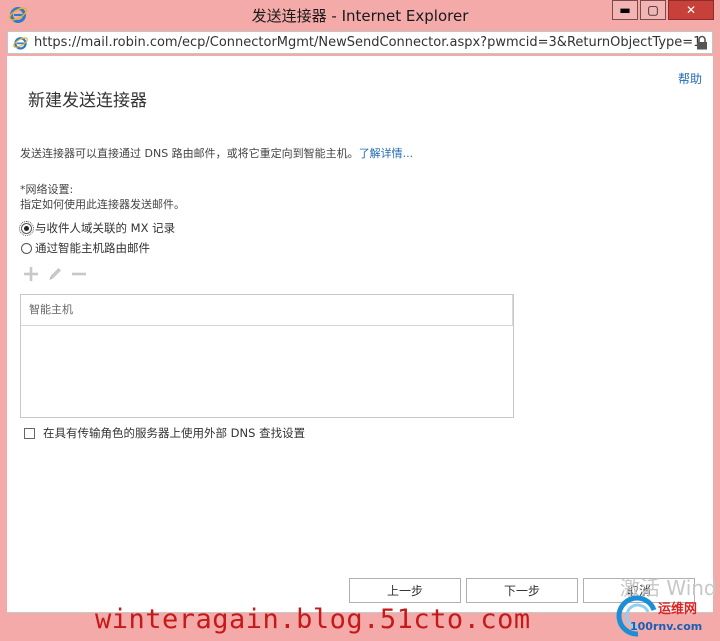 The width and height of the screenshot is (720, 641). I want to click on site-logo: 运维网 100rnv.com, so click(666, 616).